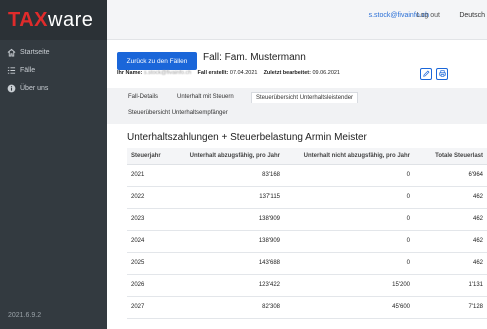  What do you see at coordinates (28, 70) in the screenshot?
I see `sidebar-item-label: Fälle` at bounding box center [28, 70].